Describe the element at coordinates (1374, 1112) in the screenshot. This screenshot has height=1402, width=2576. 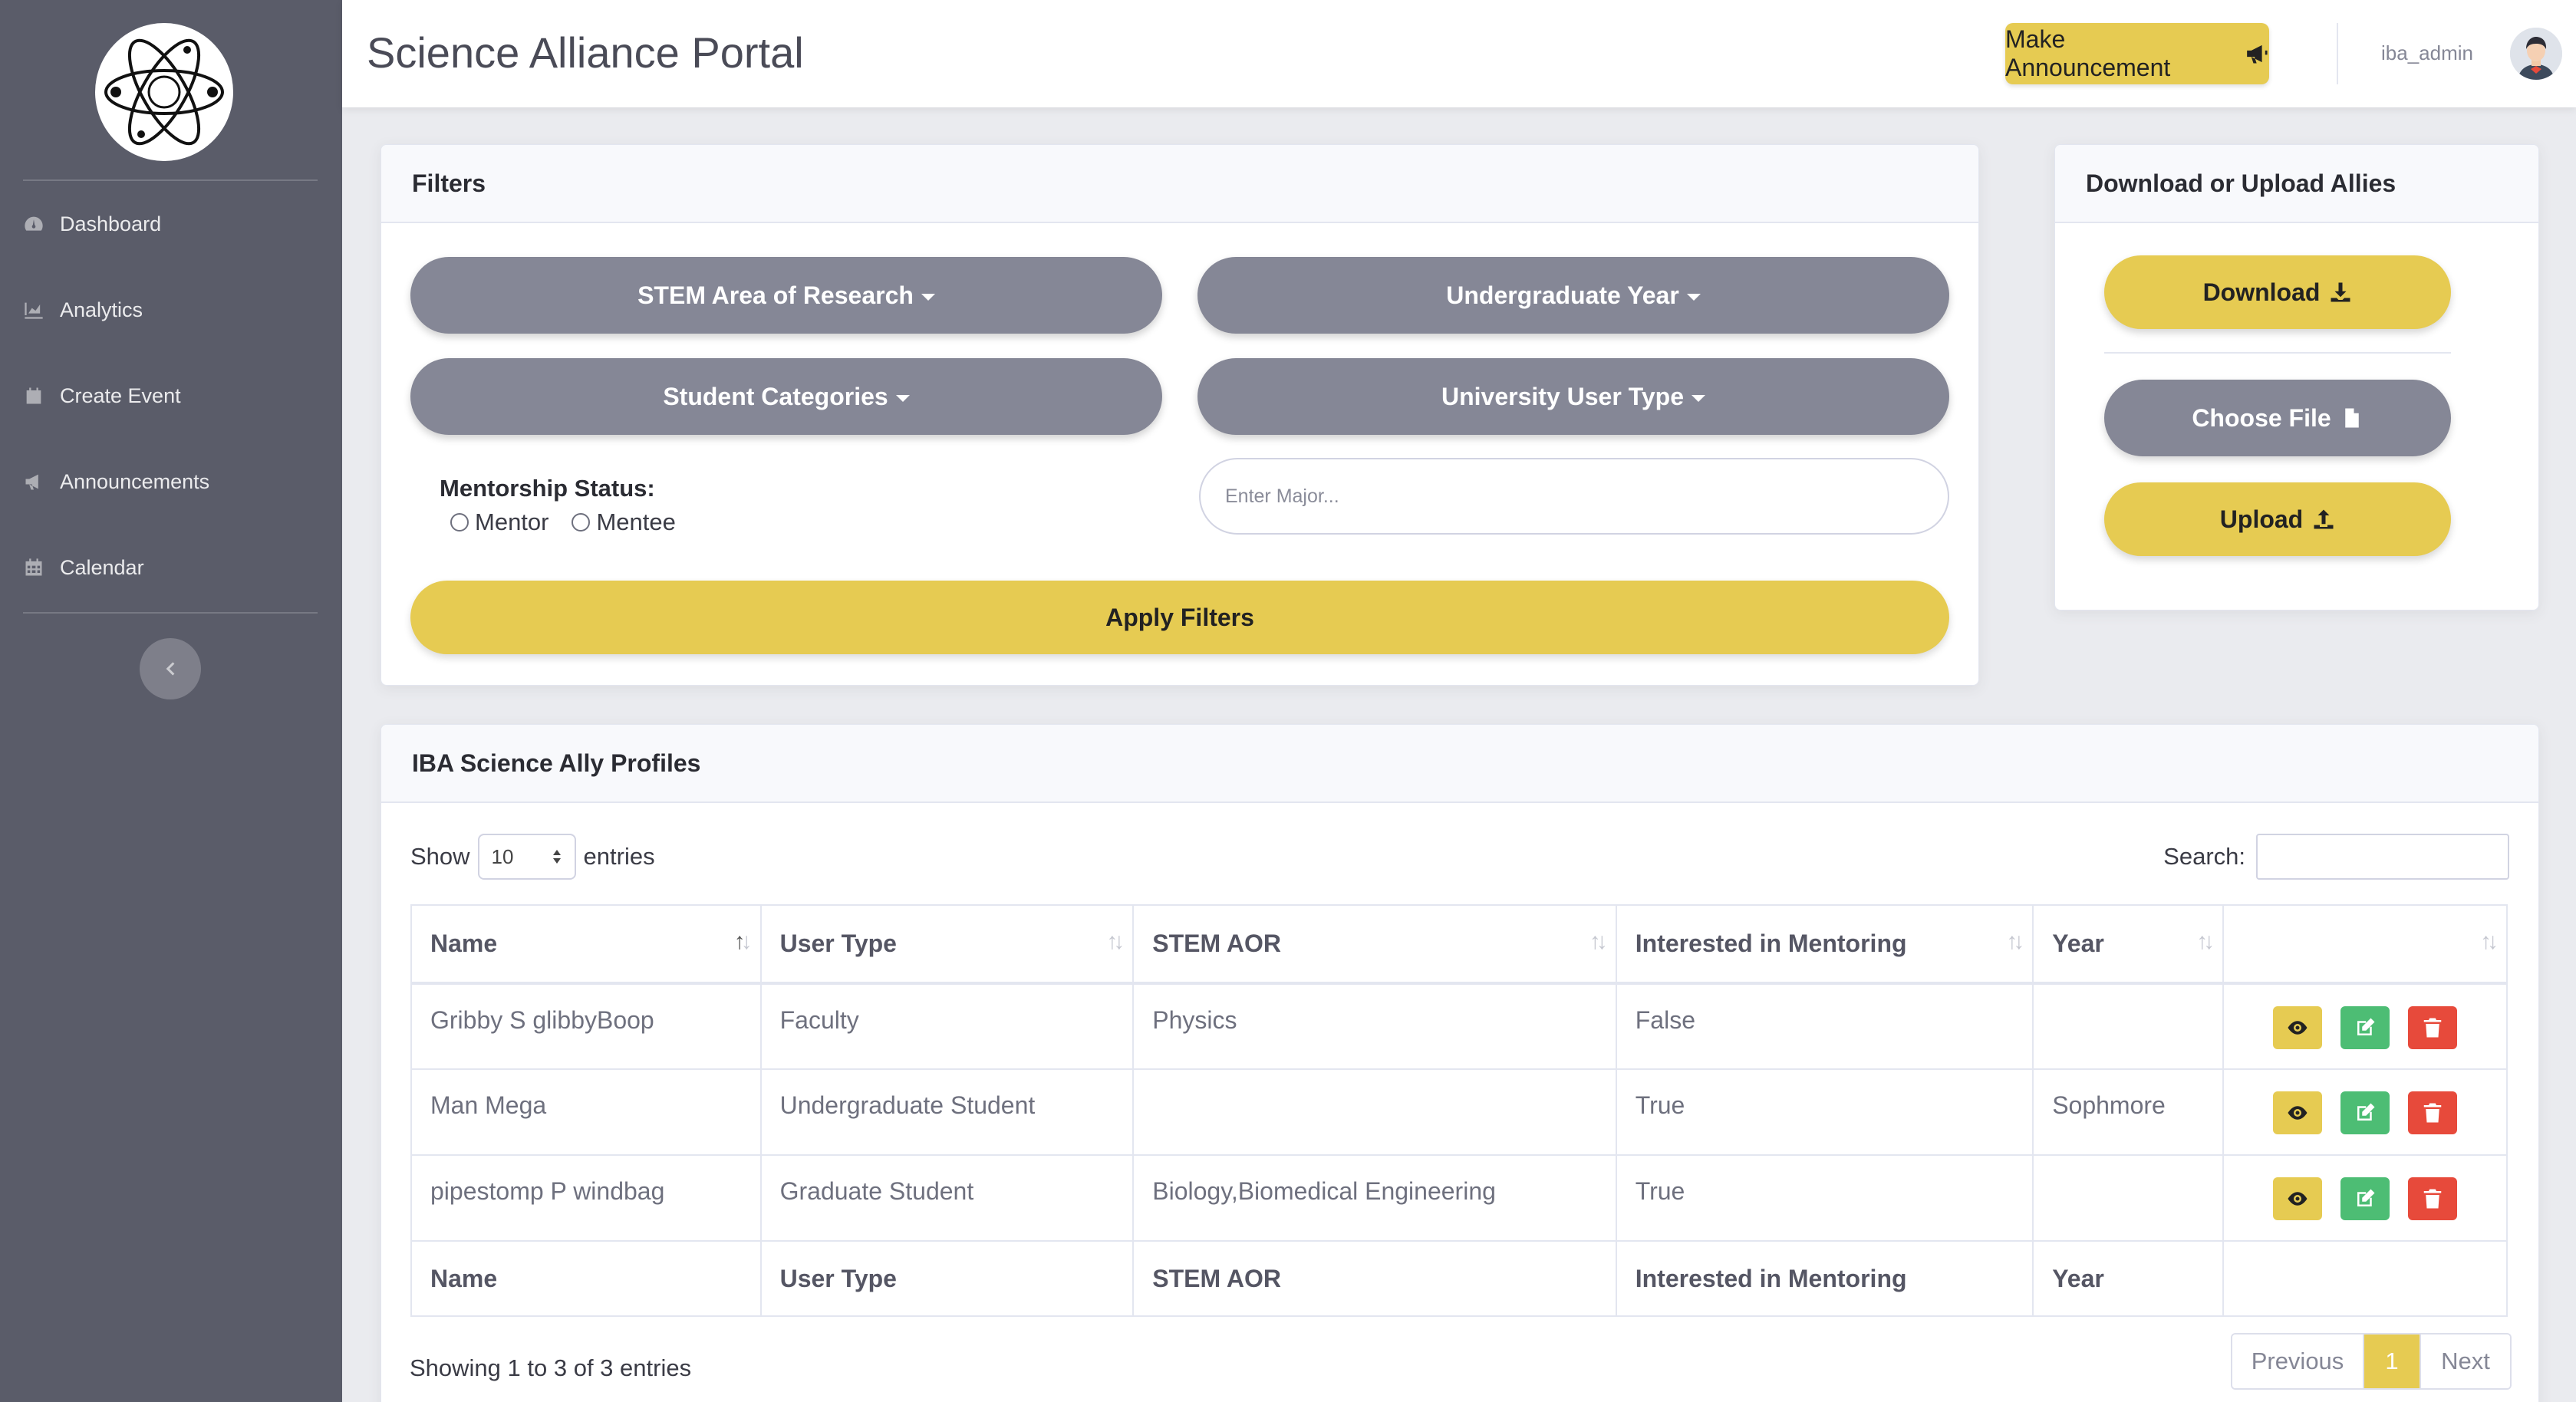
I see `cell-stem-aor` at that location.